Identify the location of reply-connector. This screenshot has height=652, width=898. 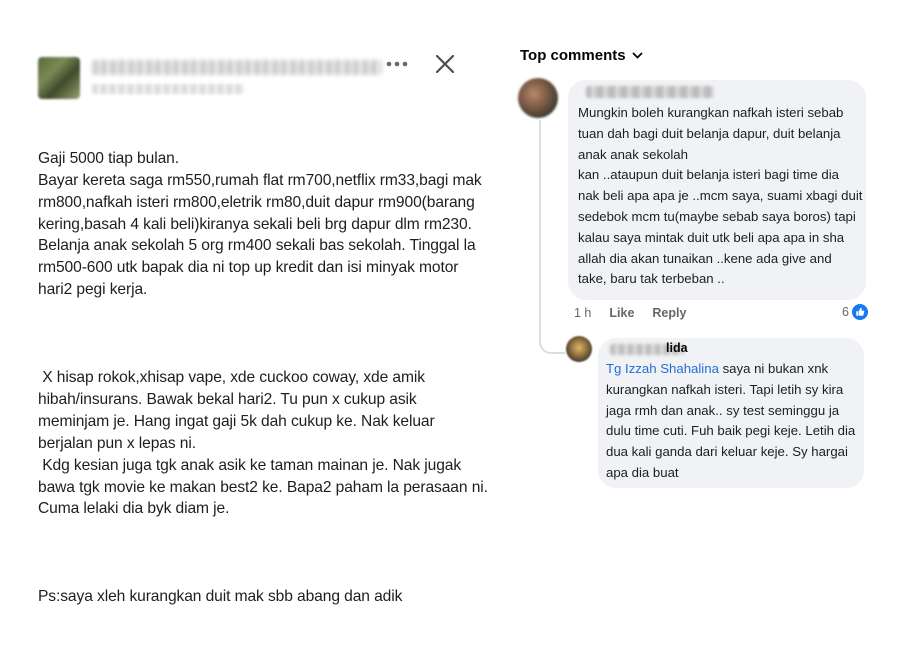
(552, 327).